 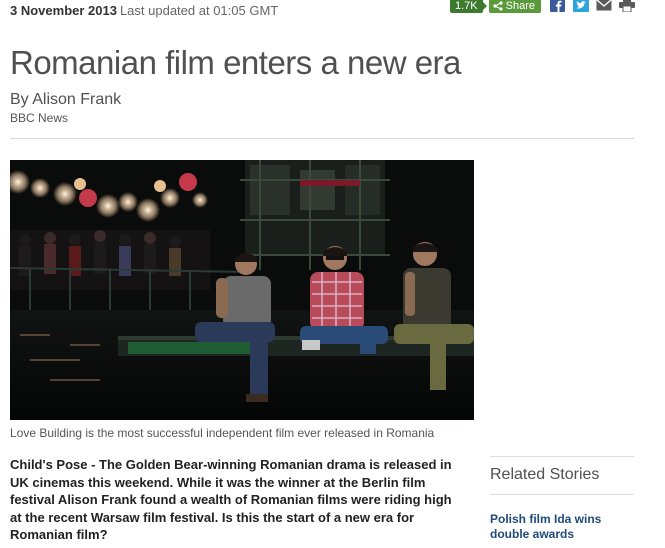 I want to click on share-button: Share, so click(x=514, y=6).